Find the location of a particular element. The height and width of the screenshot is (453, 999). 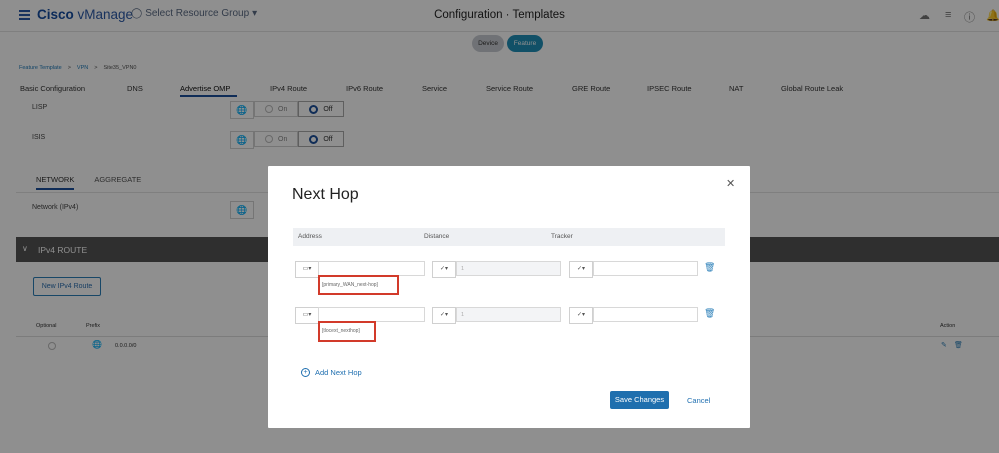

cancel-button: Cancel is located at coordinates (698, 400).